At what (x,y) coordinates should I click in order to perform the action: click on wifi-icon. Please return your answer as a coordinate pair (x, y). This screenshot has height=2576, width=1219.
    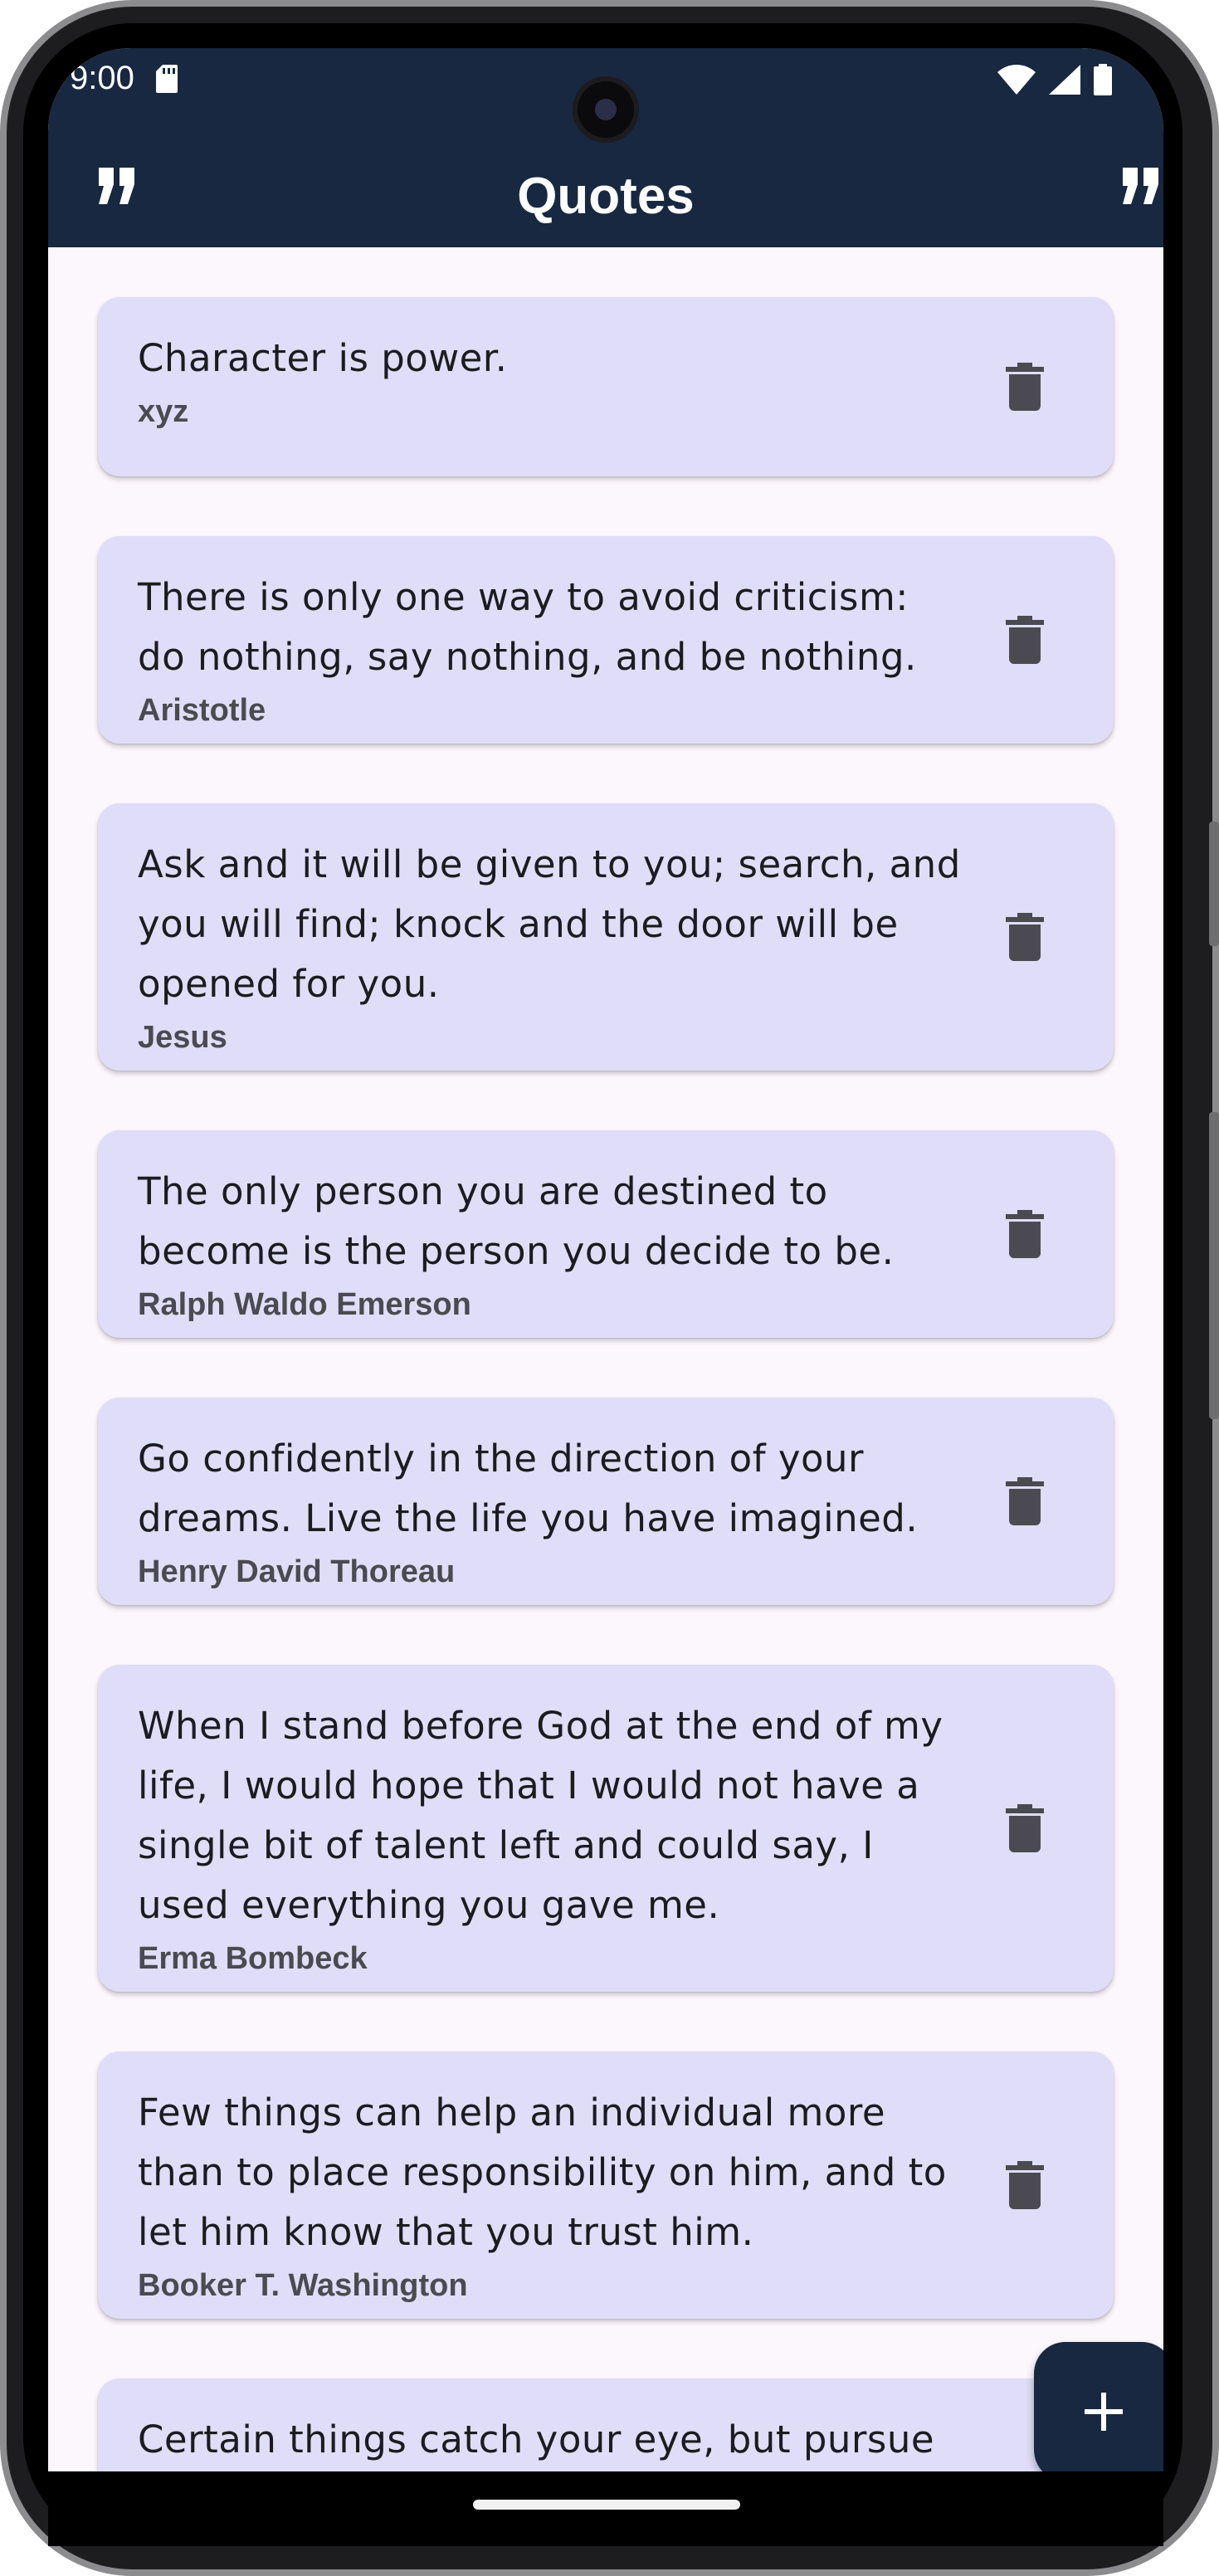
    Looking at the image, I should click on (1017, 80).